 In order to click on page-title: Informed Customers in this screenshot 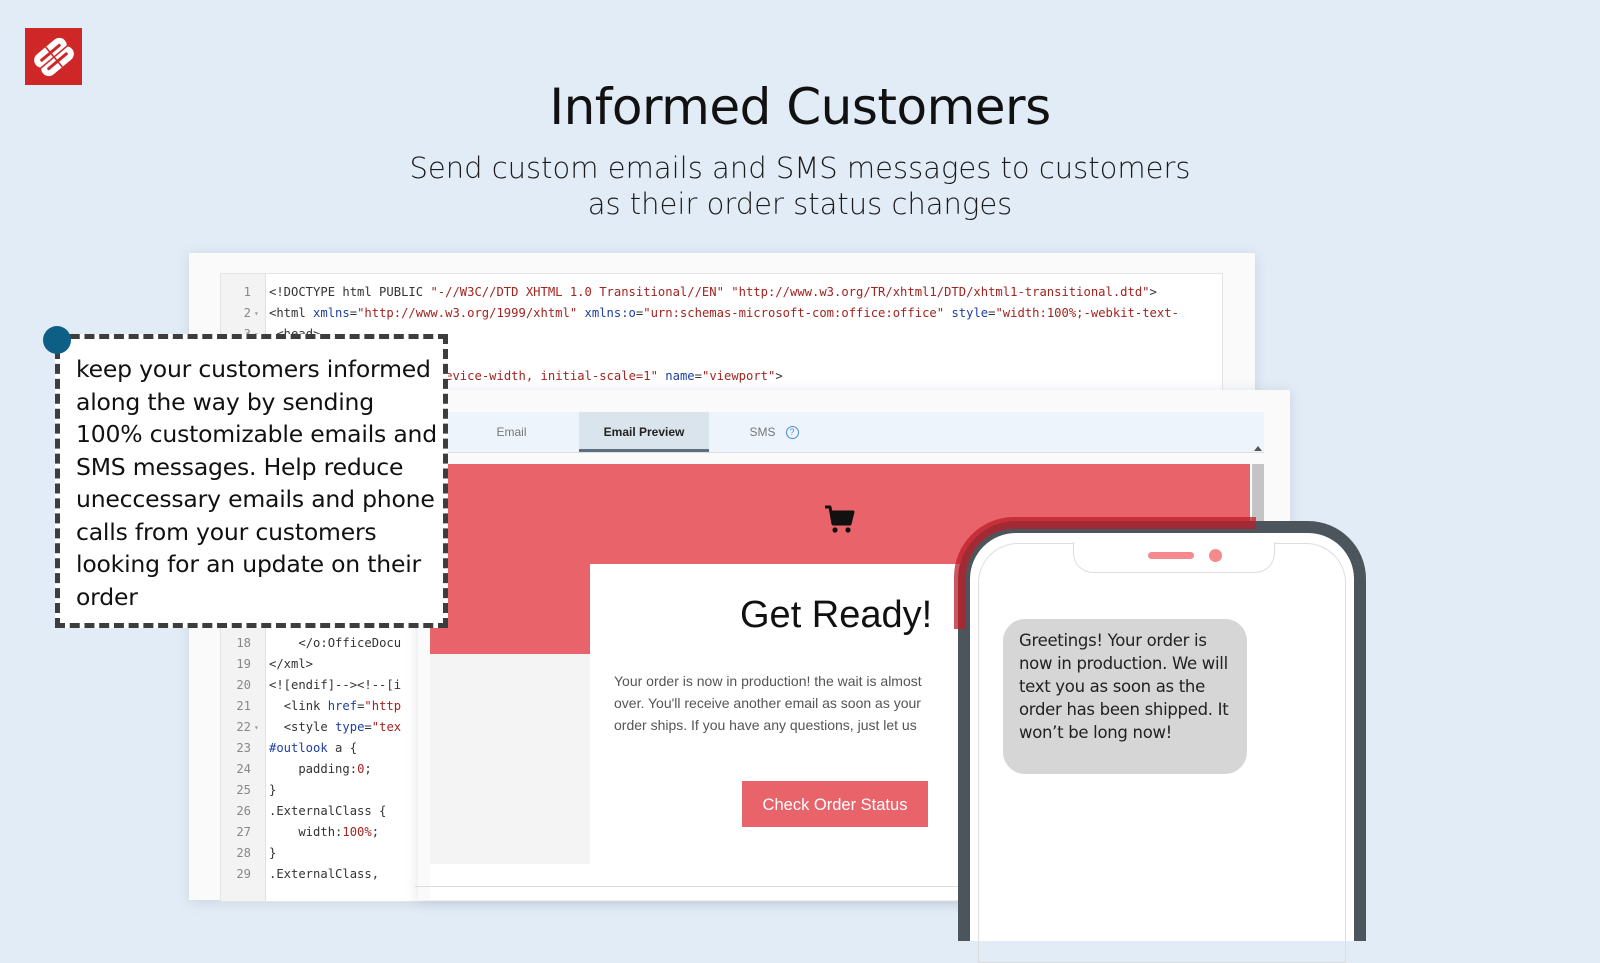, I will do `click(800, 107)`.